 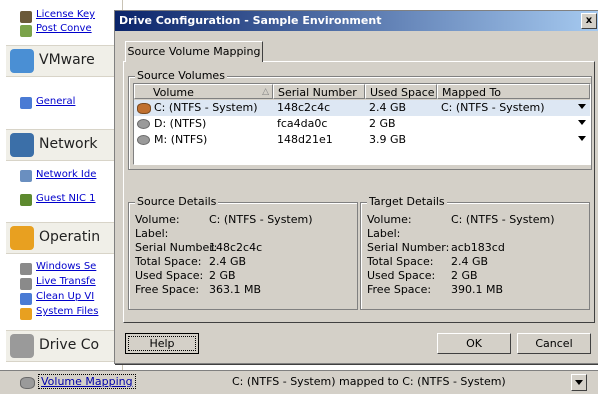 What do you see at coordinates (22, 145) in the screenshot?
I see `network-icon` at bounding box center [22, 145].